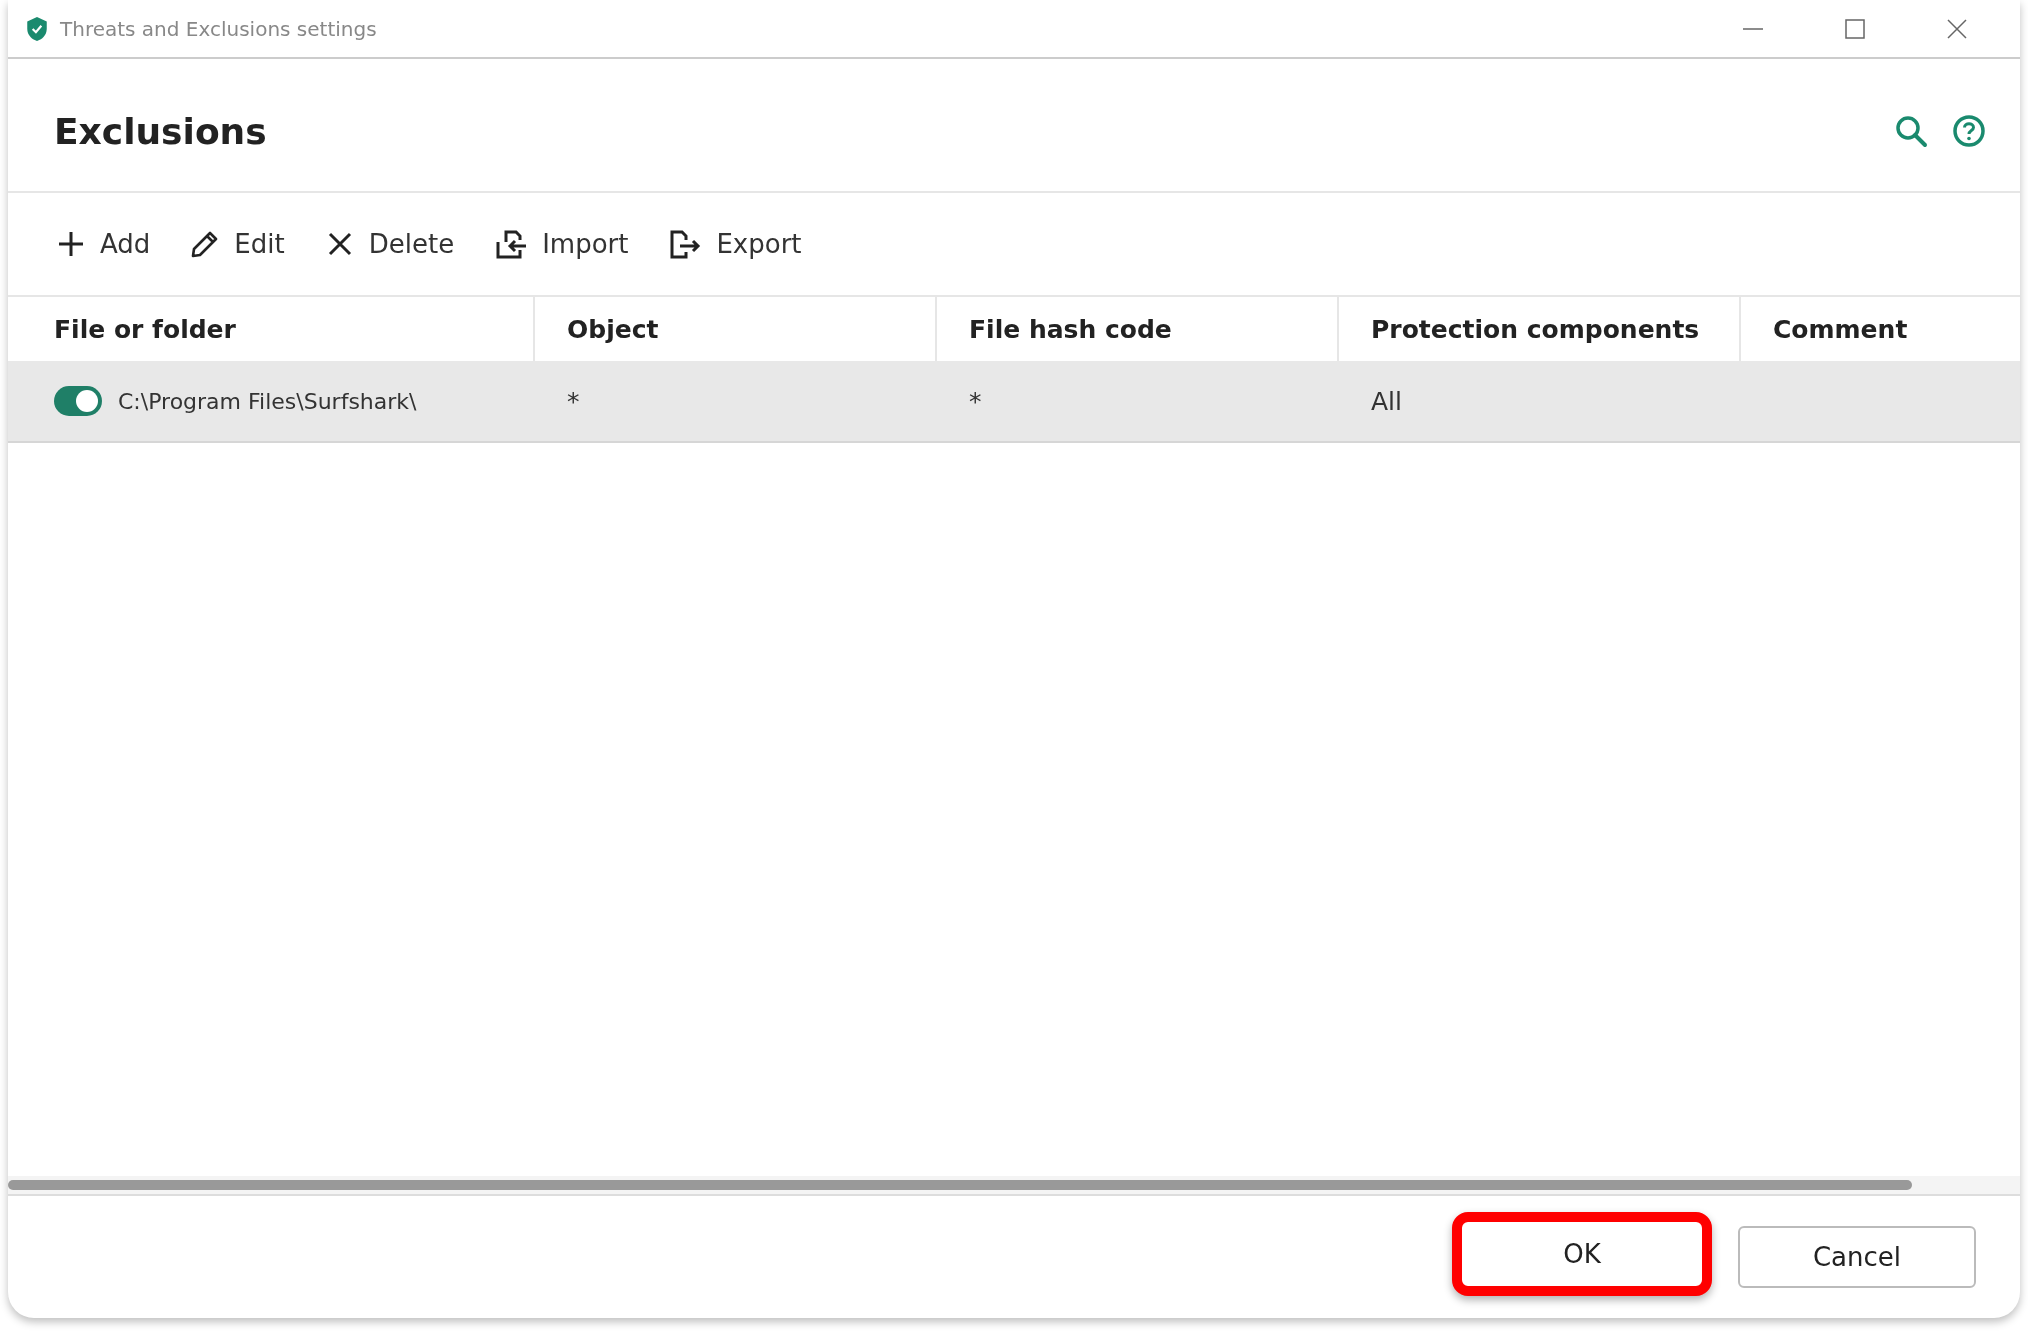 Image resolution: width=2028 pixels, height=1332 pixels. I want to click on delete-button: Delete, so click(389, 244).